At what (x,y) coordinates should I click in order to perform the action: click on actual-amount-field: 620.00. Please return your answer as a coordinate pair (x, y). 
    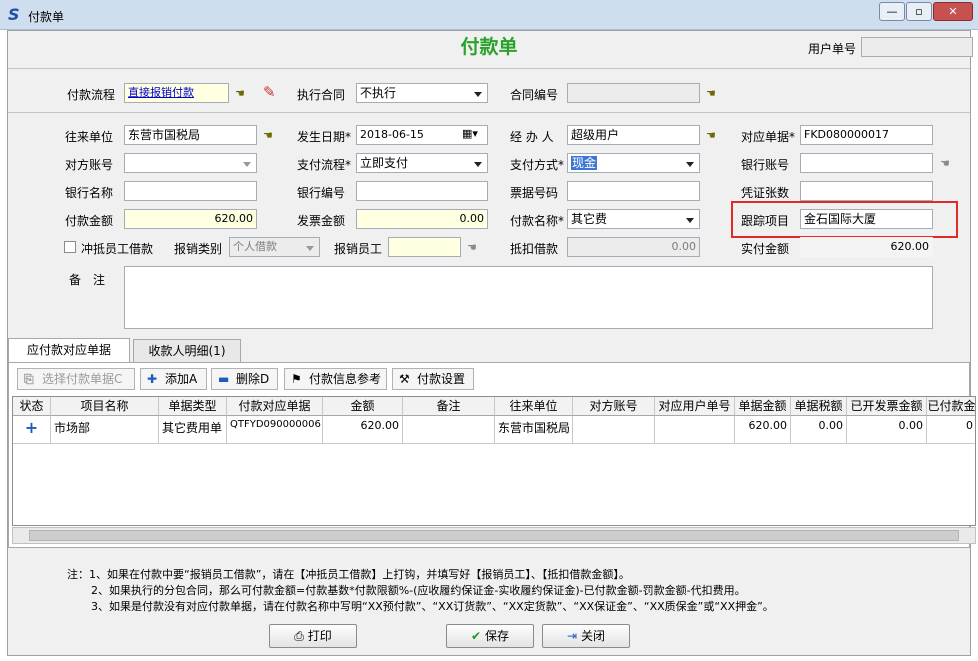
    Looking at the image, I should click on (866, 247).